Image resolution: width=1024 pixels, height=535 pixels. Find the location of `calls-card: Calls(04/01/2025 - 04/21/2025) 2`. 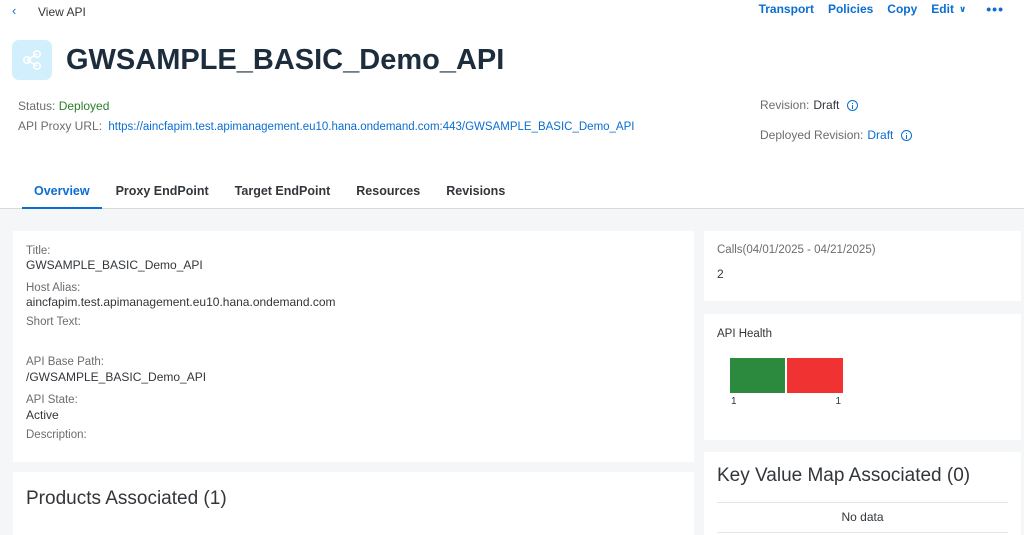

calls-card: Calls(04/01/2025 - 04/21/2025) 2 is located at coordinates (862, 266).